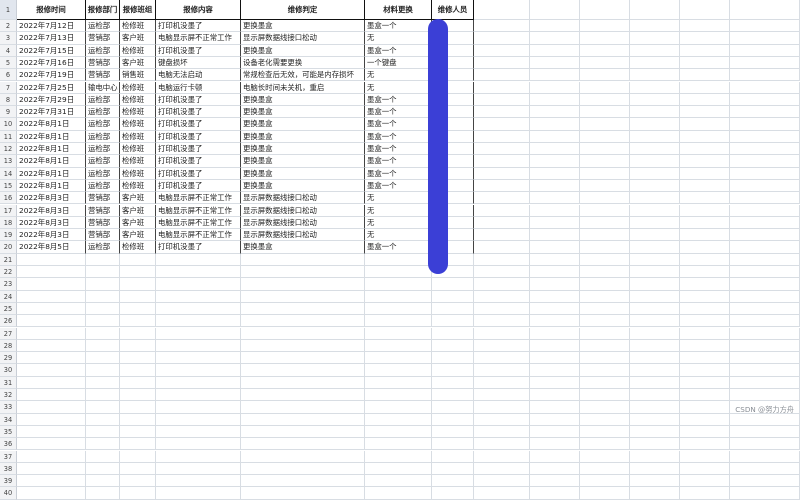 This screenshot has height=500, width=800. I want to click on column-header-cell: 维修人员, so click(453, 10).